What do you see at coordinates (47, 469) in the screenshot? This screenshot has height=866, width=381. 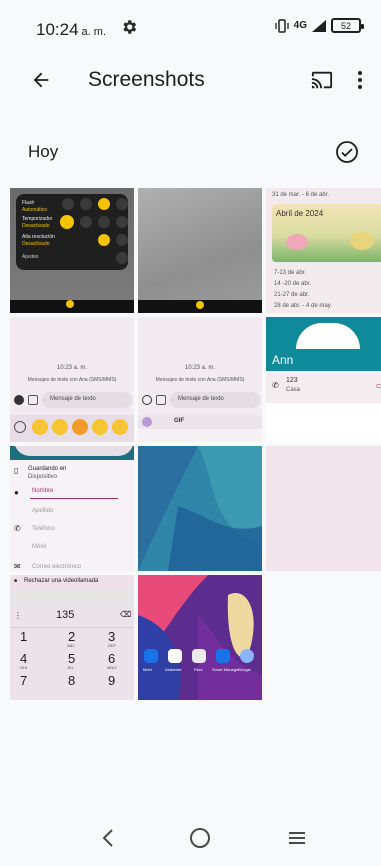 I see `saving-label: Guardando en` at bounding box center [47, 469].